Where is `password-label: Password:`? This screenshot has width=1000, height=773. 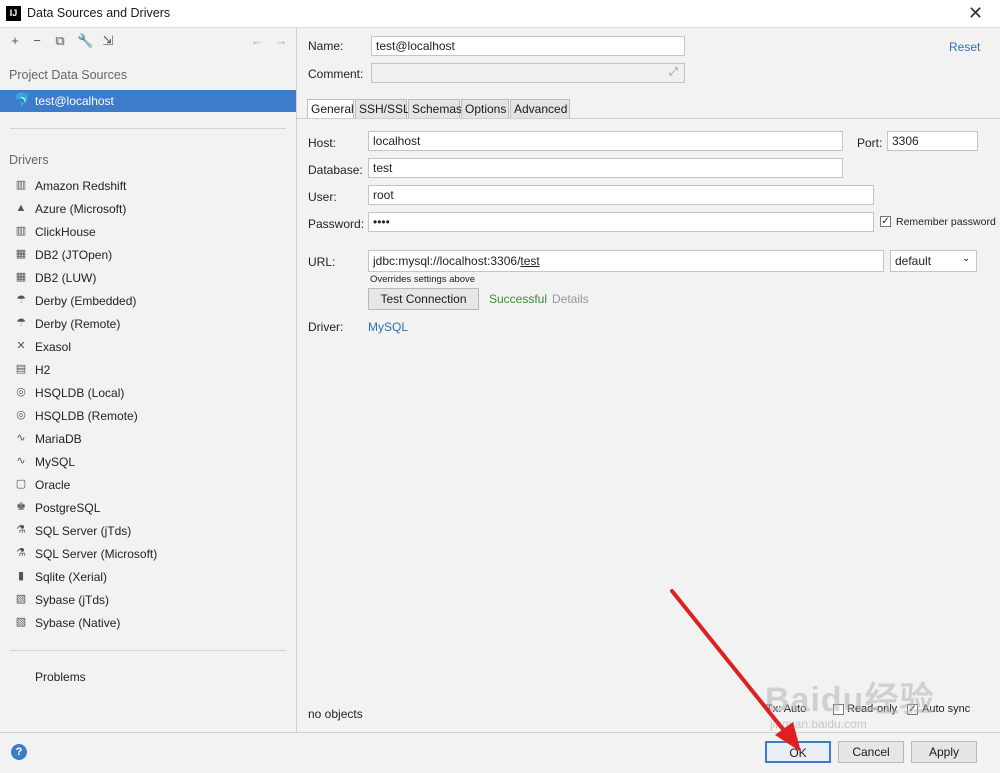 password-label: Password: is located at coordinates (336, 224).